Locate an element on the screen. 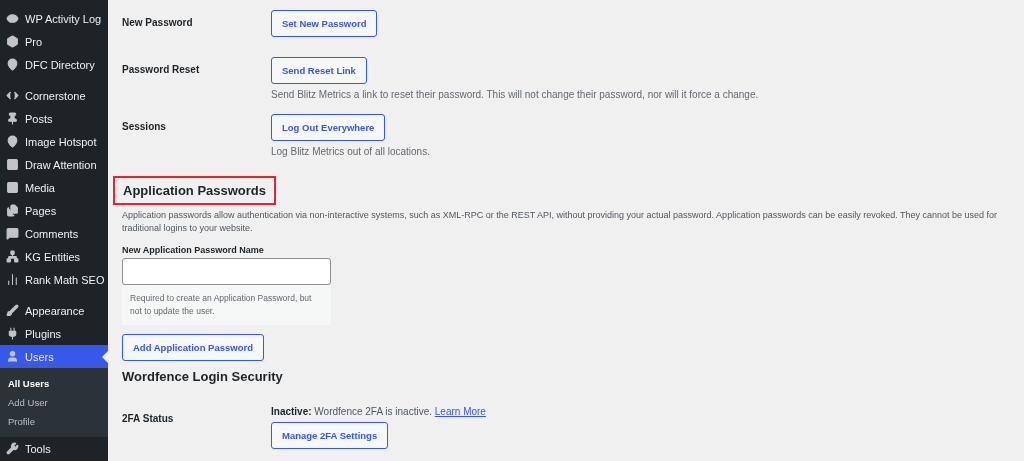  code-icon is located at coordinates (12, 95).